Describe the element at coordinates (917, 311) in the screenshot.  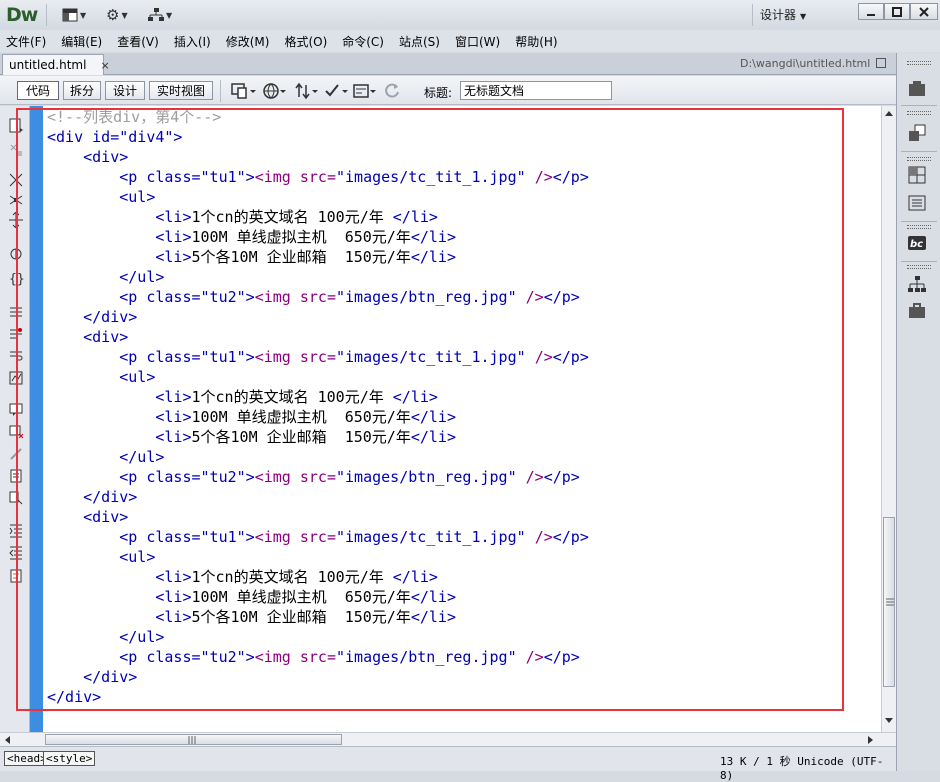
I see `assets-icon` at that location.